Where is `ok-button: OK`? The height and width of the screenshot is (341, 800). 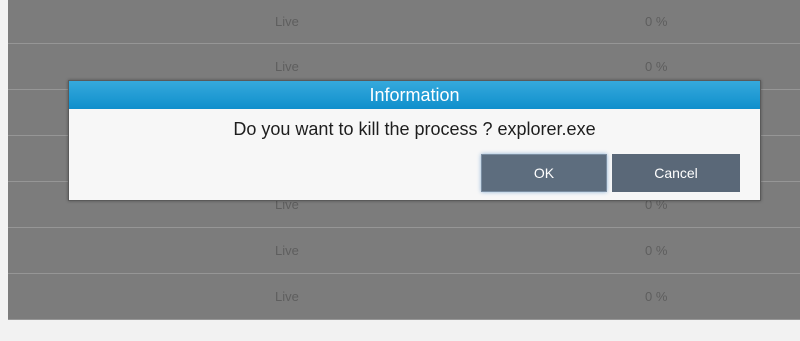 ok-button: OK is located at coordinates (544, 173).